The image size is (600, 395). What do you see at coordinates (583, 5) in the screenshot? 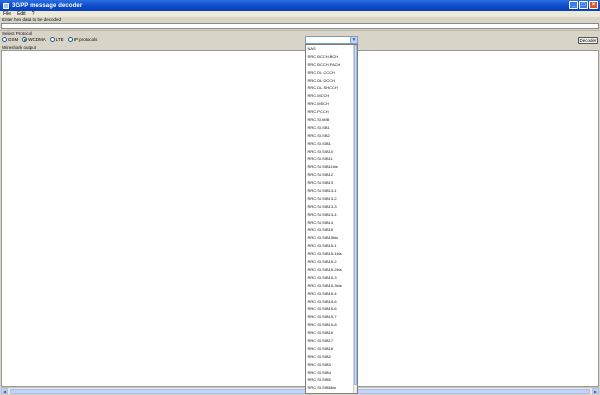
I see `maximize-button: □` at bounding box center [583, 5].